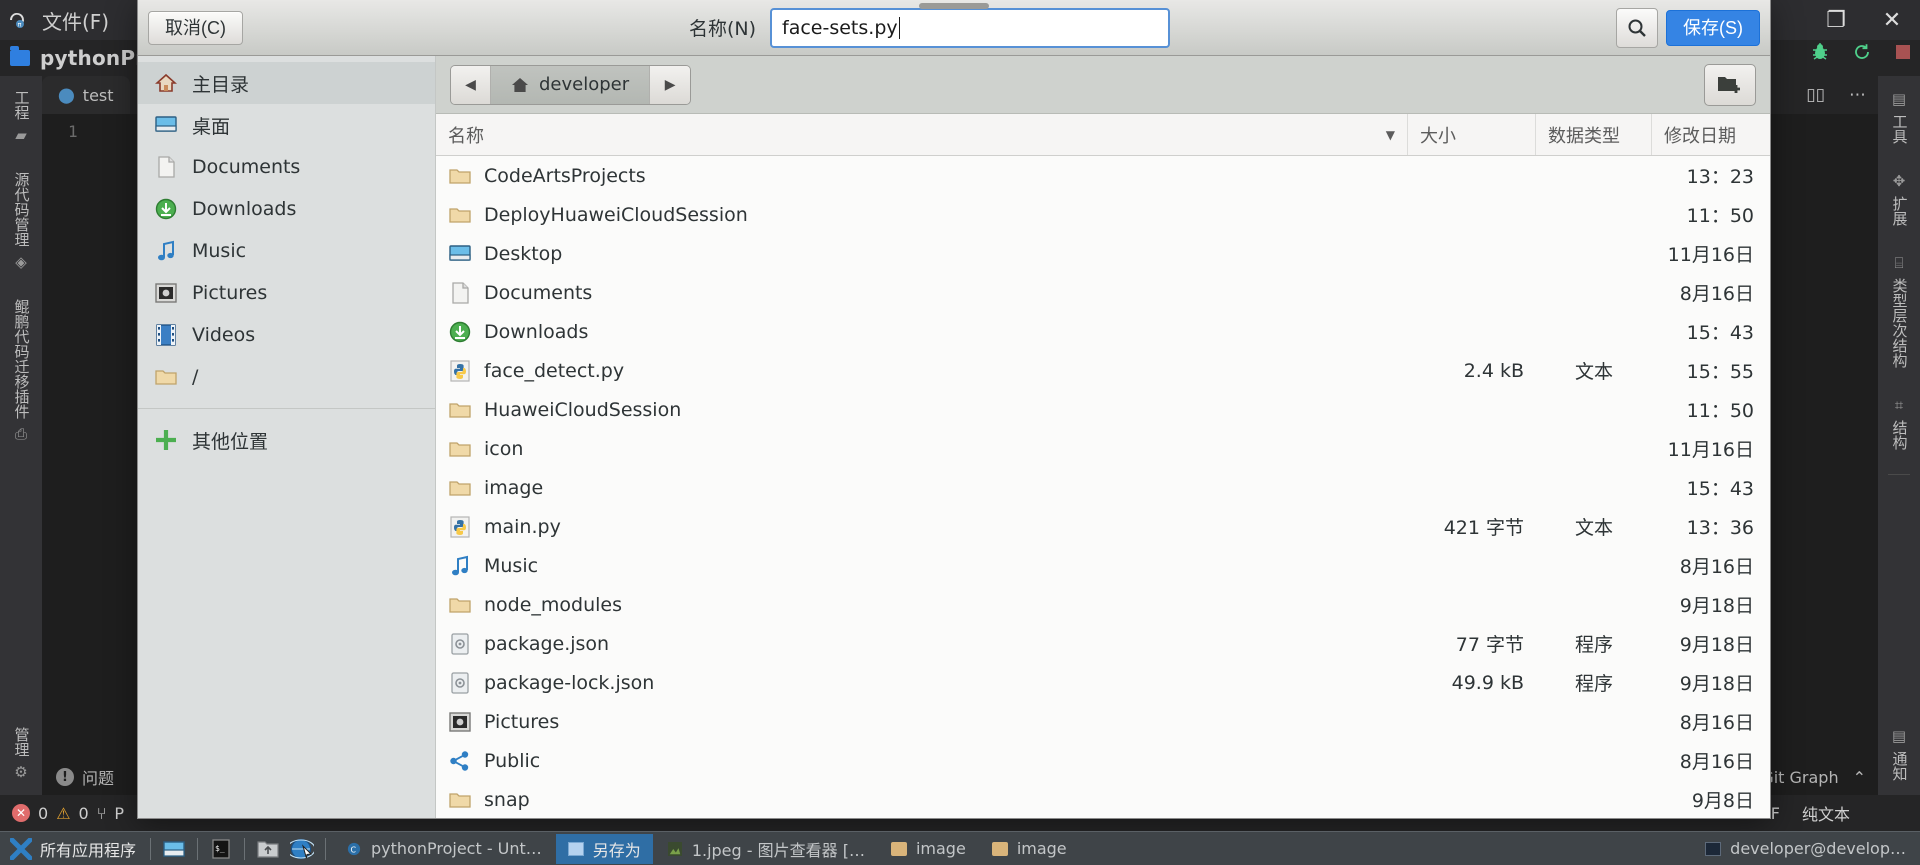 The height and width of the screenshot is (865, 1920). I want to click on table-row: snap 9月8日, so click(1103, 799).